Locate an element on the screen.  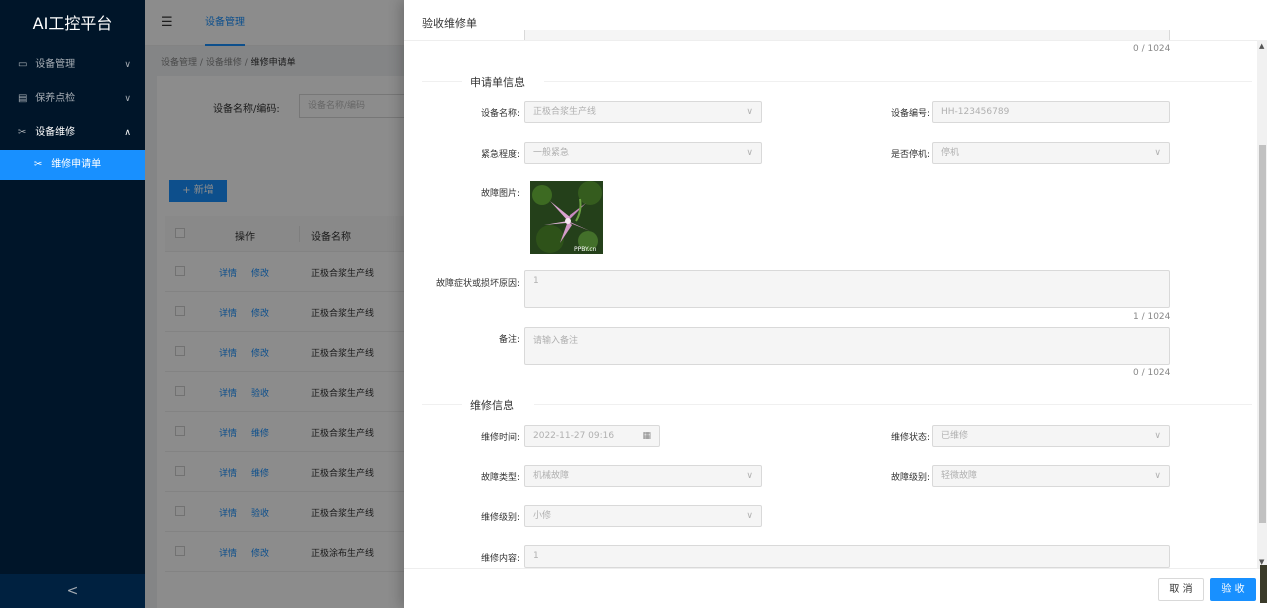
chevron-up-icon: ∧ is located at coordinates (127, 133).